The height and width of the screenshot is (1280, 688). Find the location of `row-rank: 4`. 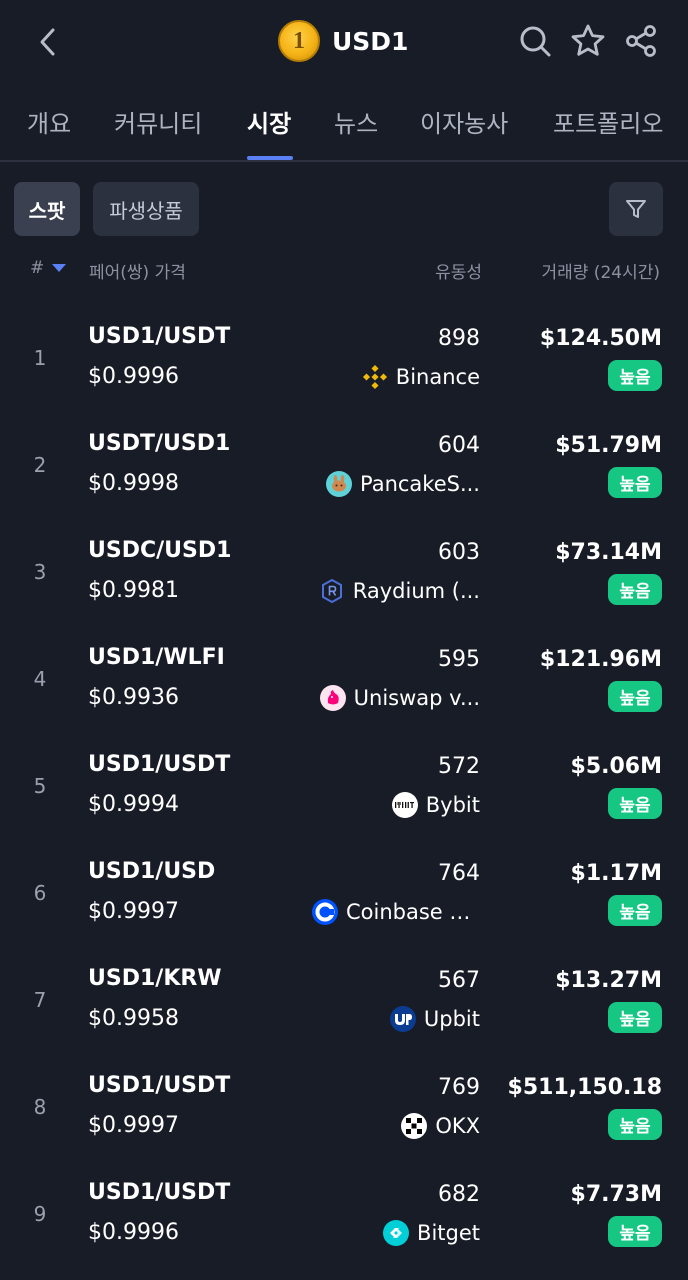

row-rank: 4 is located at coordinates (40, 679).